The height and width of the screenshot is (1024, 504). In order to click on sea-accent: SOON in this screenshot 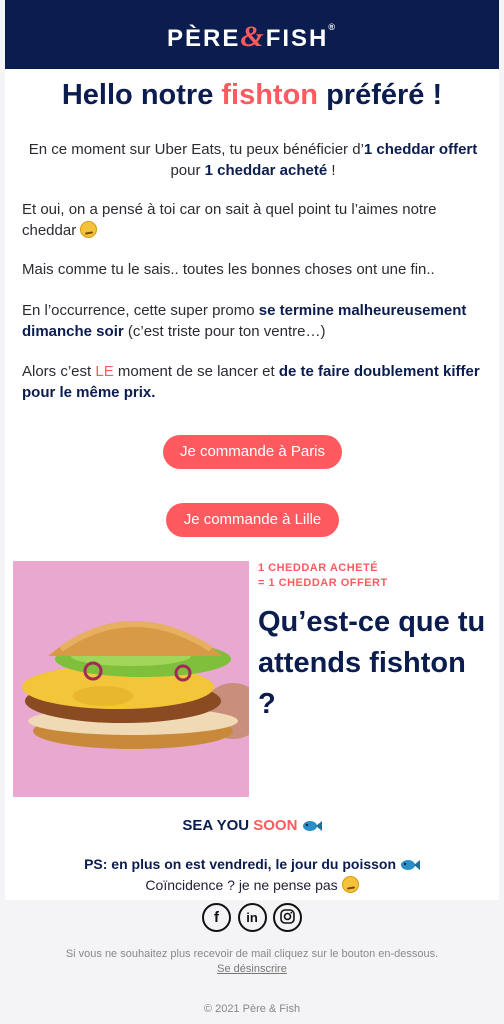, I will do `click(275, 825)`.